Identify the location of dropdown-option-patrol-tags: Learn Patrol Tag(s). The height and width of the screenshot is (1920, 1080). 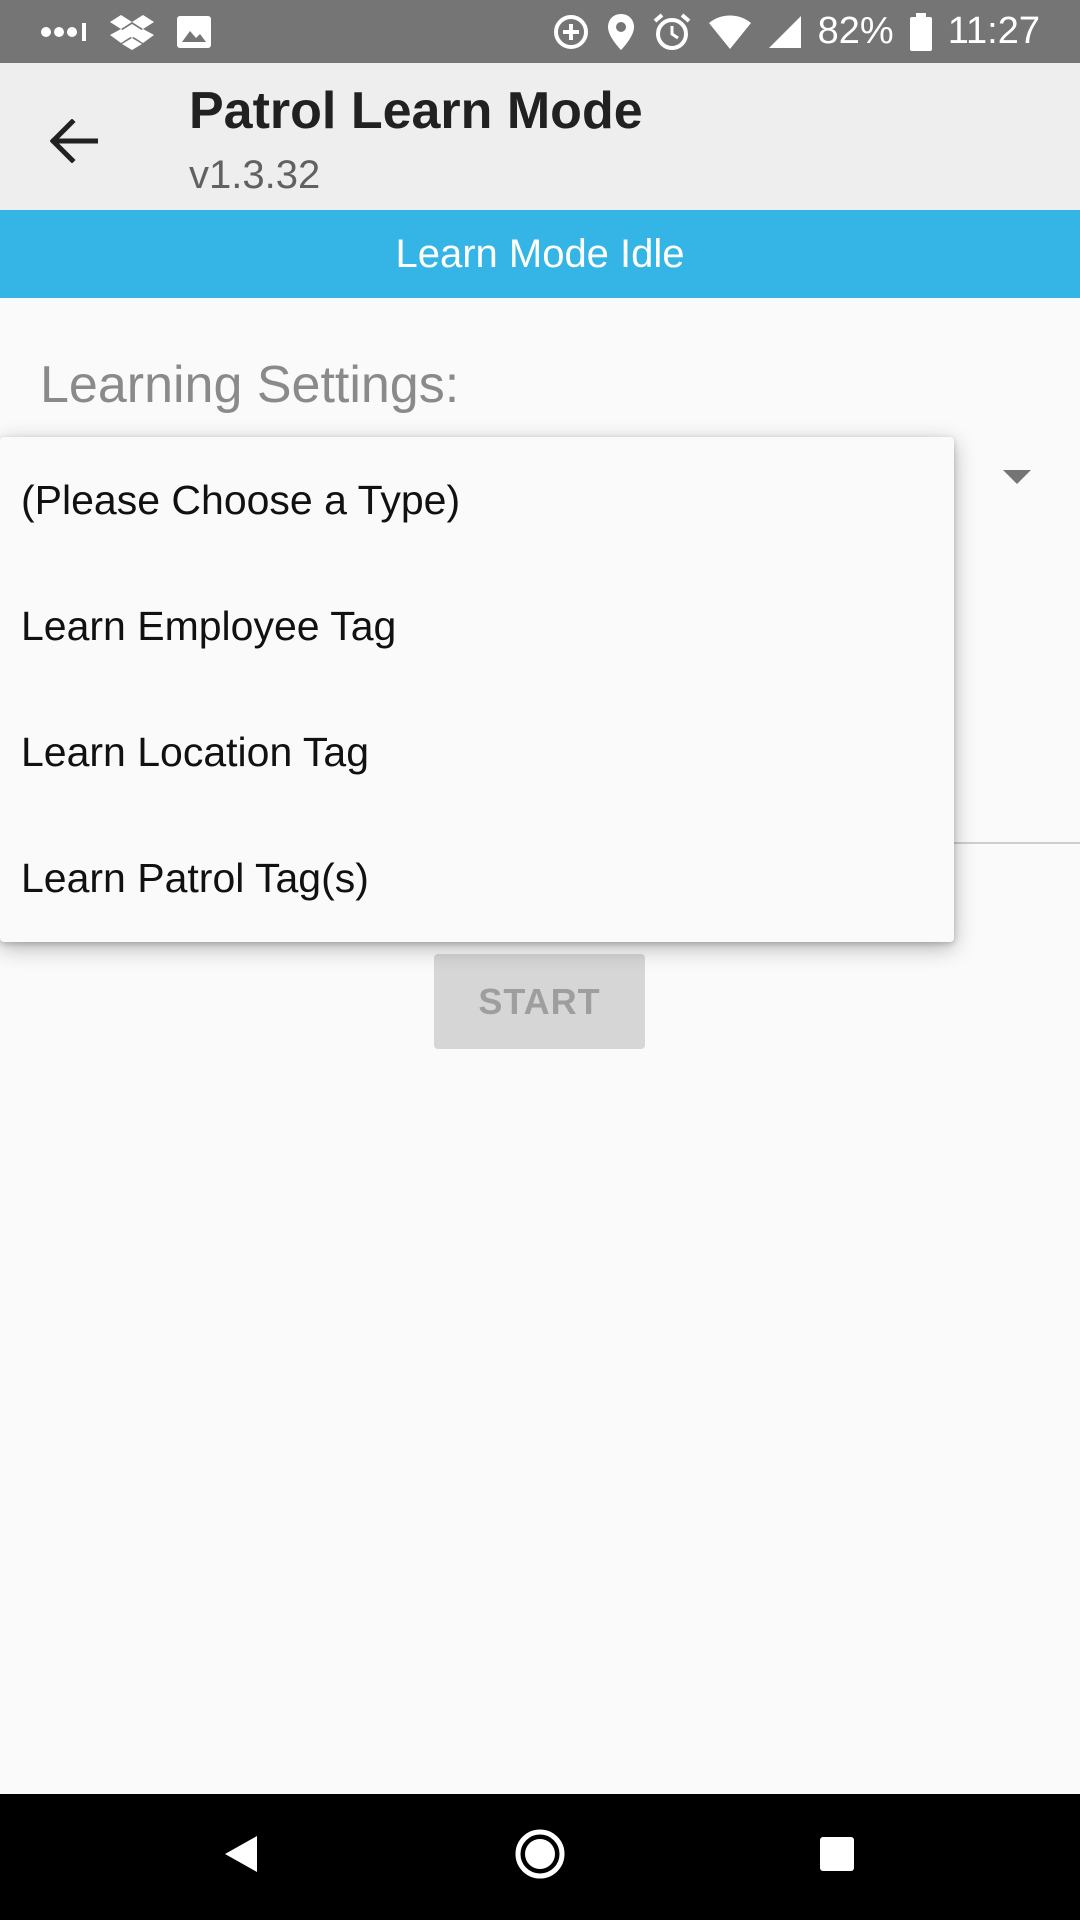
(477, 878).